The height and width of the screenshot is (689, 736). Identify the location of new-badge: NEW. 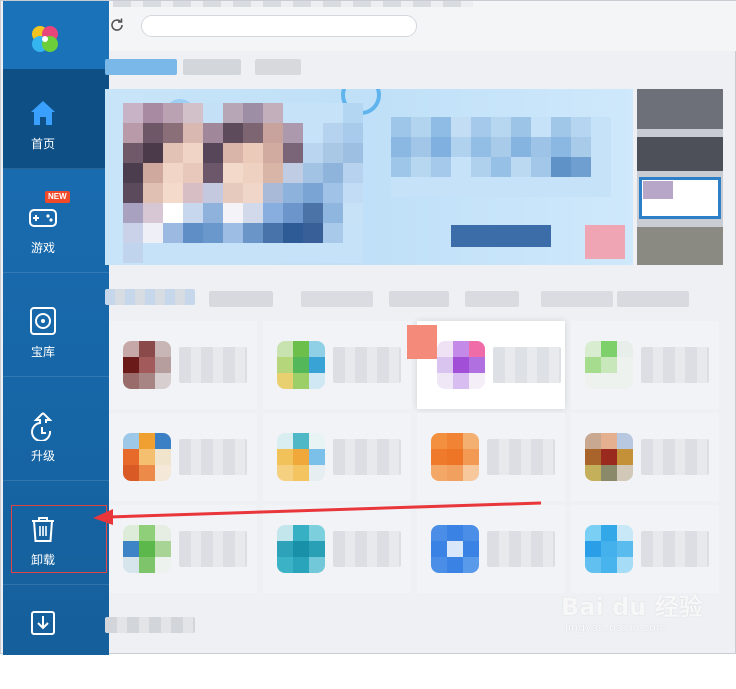
(57, 197).